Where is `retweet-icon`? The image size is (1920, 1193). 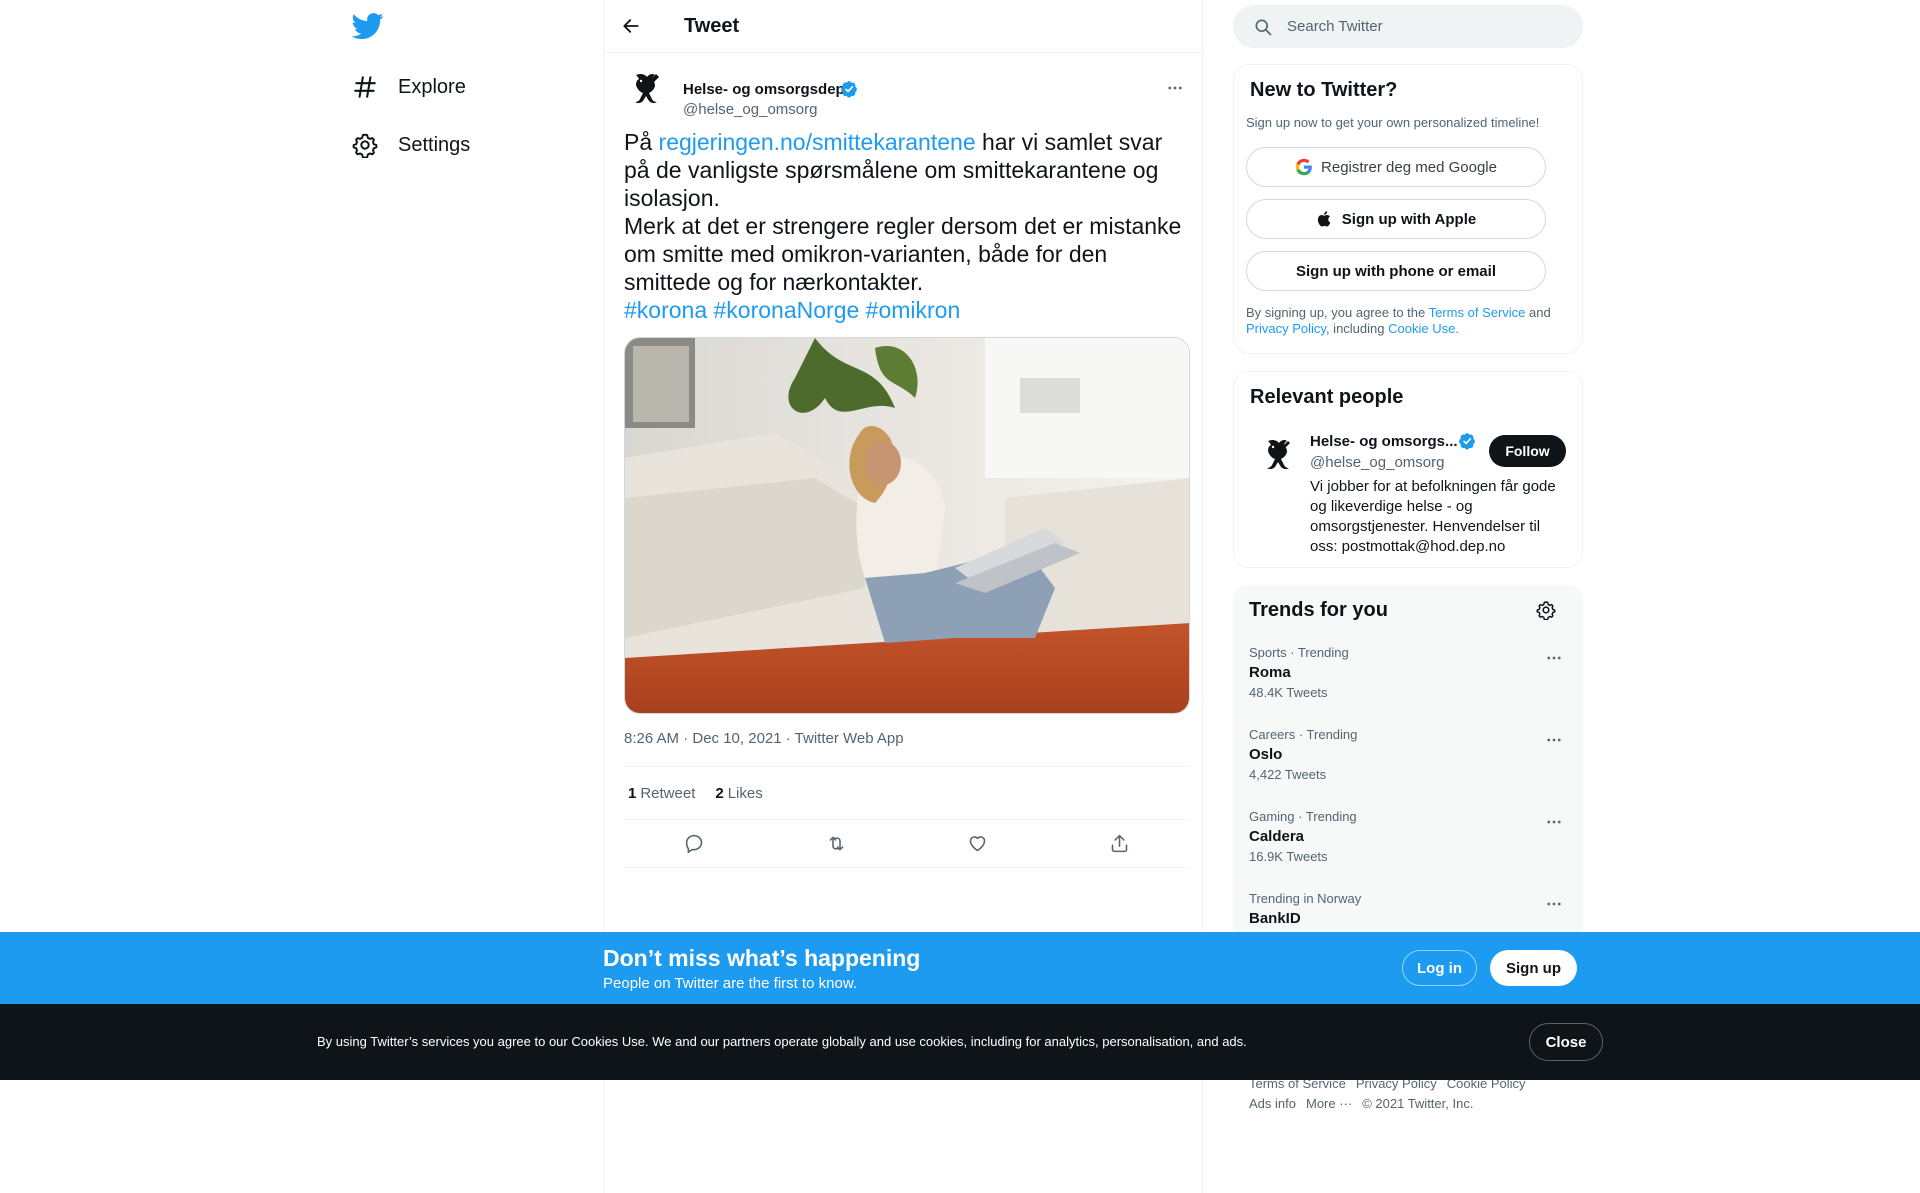
retweet-icon is located at coordinates (836, 843).